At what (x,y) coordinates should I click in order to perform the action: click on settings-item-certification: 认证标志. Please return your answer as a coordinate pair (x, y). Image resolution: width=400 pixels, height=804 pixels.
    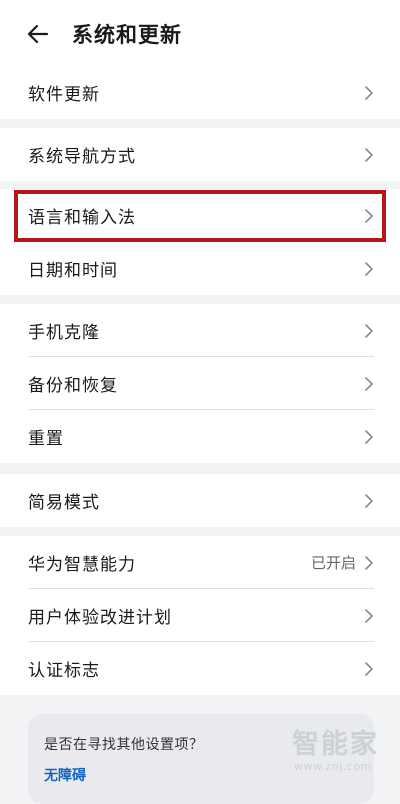
    Looking at the image, I should click on (200, 668).